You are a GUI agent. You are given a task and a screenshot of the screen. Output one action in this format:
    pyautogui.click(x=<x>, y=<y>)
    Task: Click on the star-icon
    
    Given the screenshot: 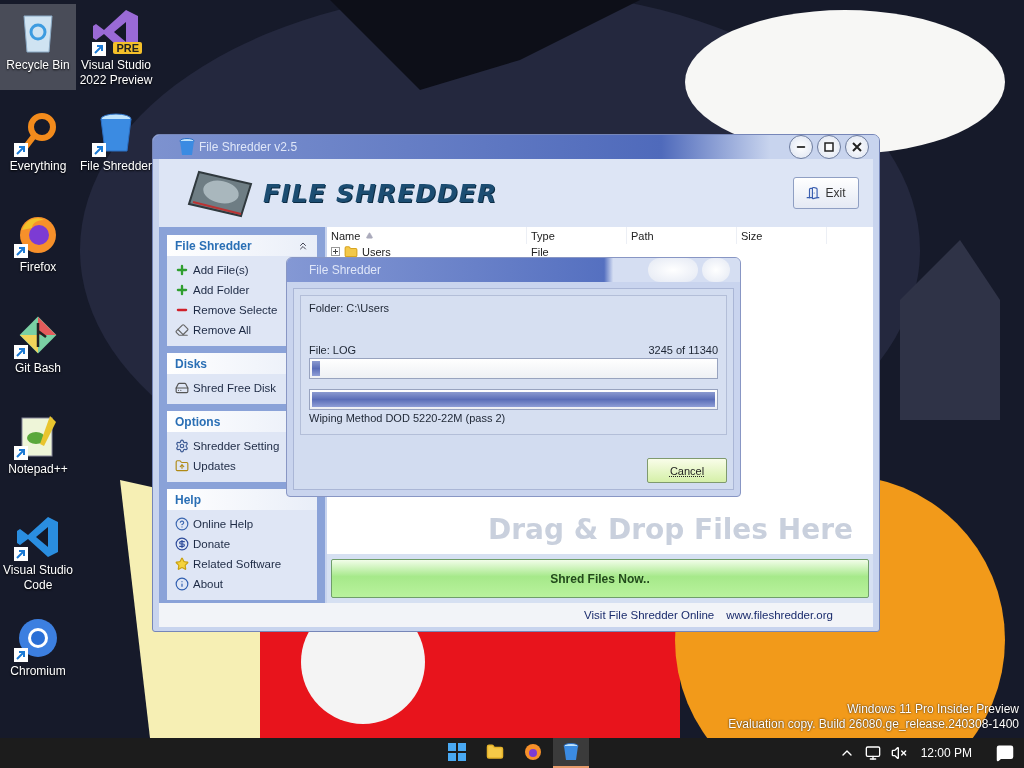 What is the action you would take?
    pyautogui.click(x=182, y=564)
    